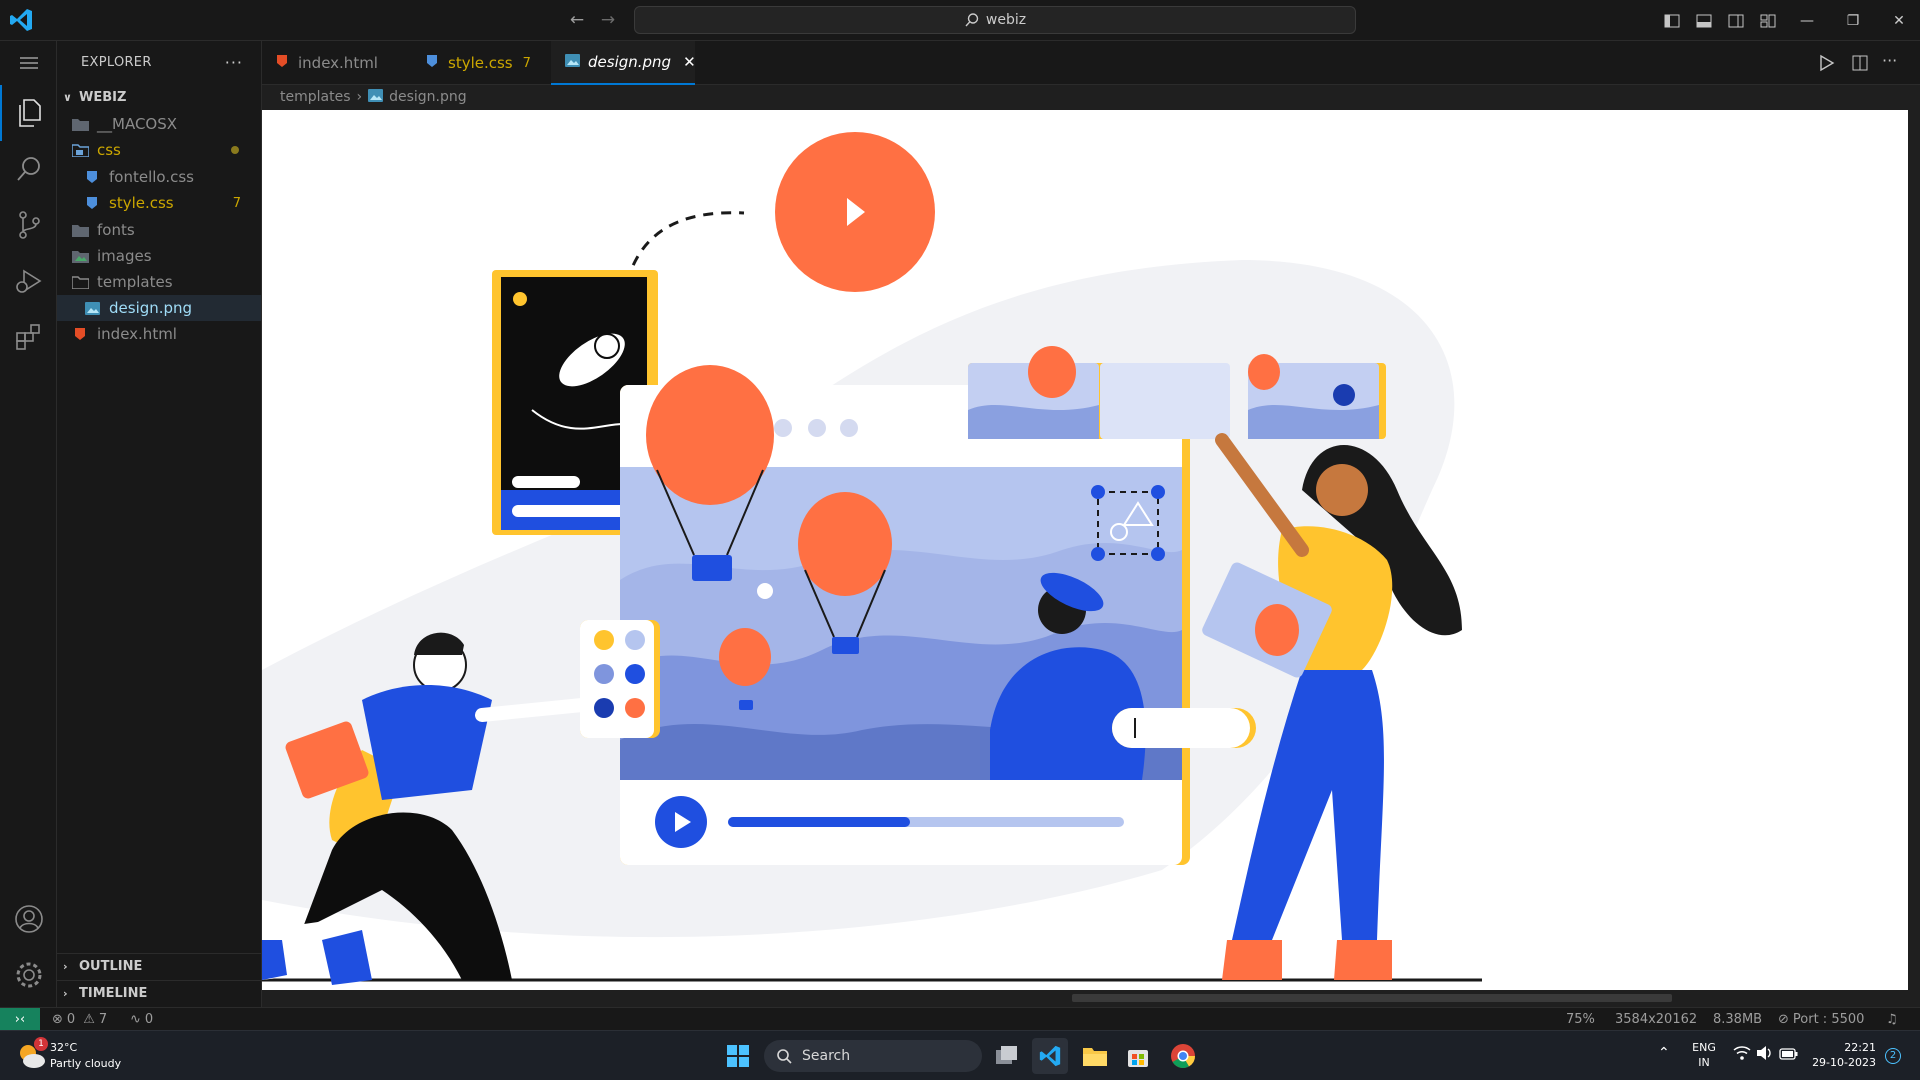  Describe the element at coordinates (141, 1019) in the screenshot. I see `ports-indicator: ∿ 0` at that location.